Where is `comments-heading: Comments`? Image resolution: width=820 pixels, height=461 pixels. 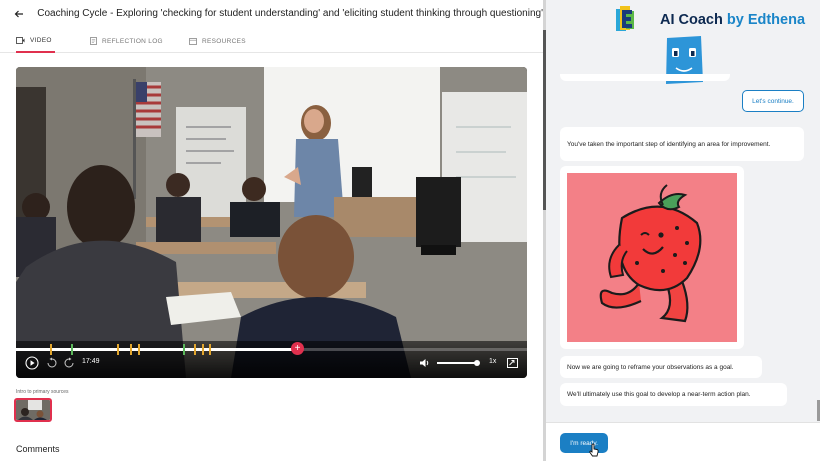
comments-heading: Comments is located at coordinates (38, 449).